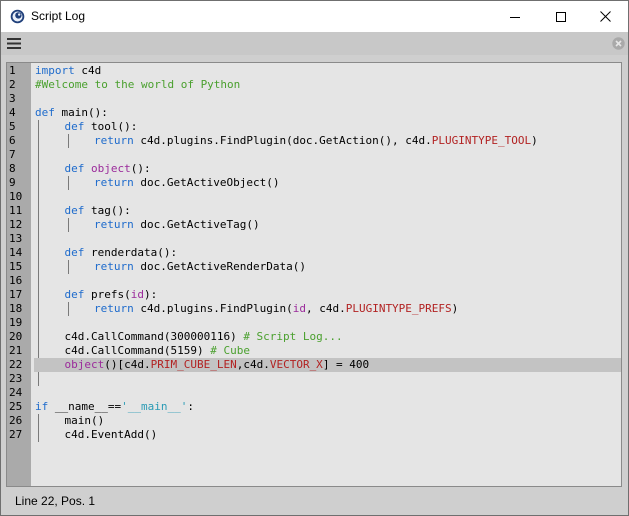  I want to click on title-bar: Script Log, so click(314, 16).